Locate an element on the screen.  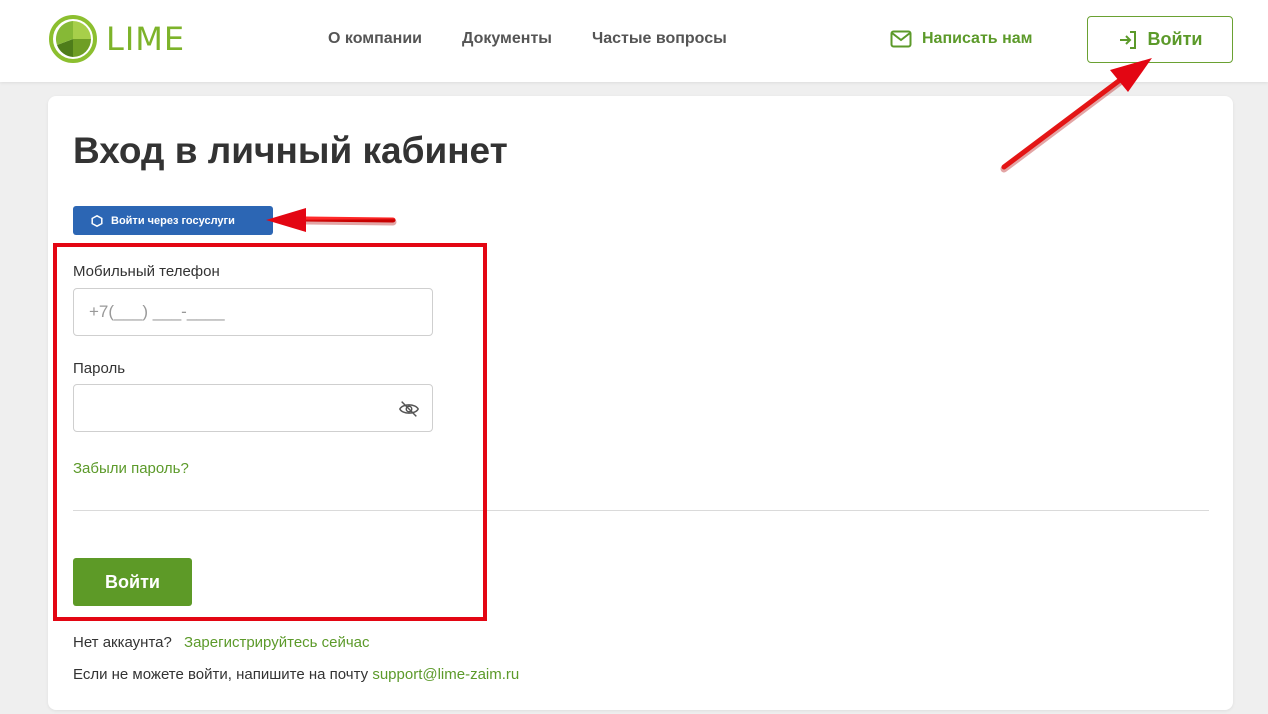
write-us-label: Написать нам is located at coordinates (977, 38).